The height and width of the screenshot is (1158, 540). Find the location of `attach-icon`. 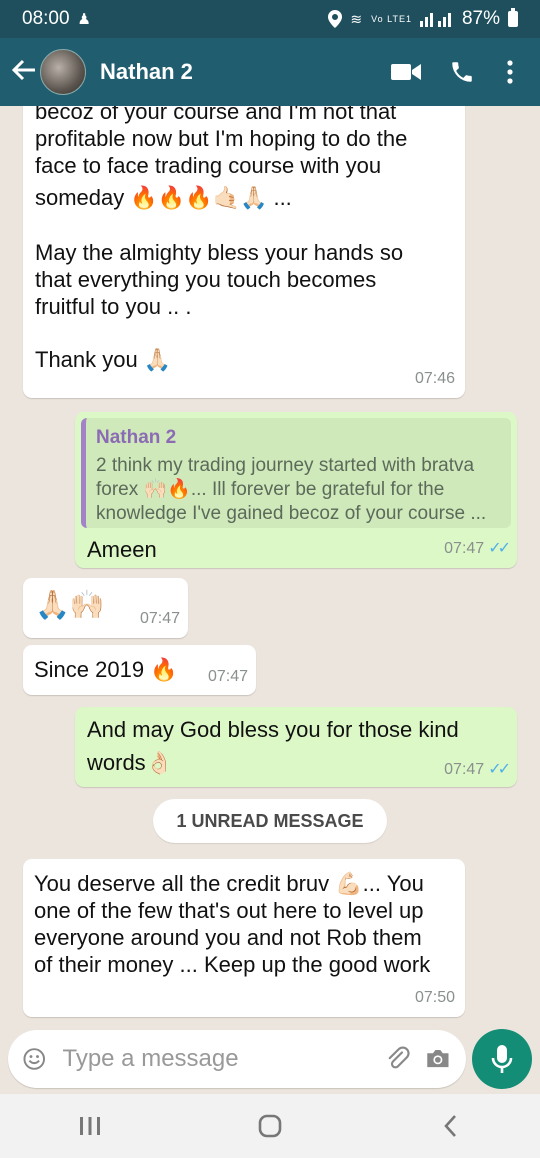

attach-icon is located at coordinates (398, 1059).